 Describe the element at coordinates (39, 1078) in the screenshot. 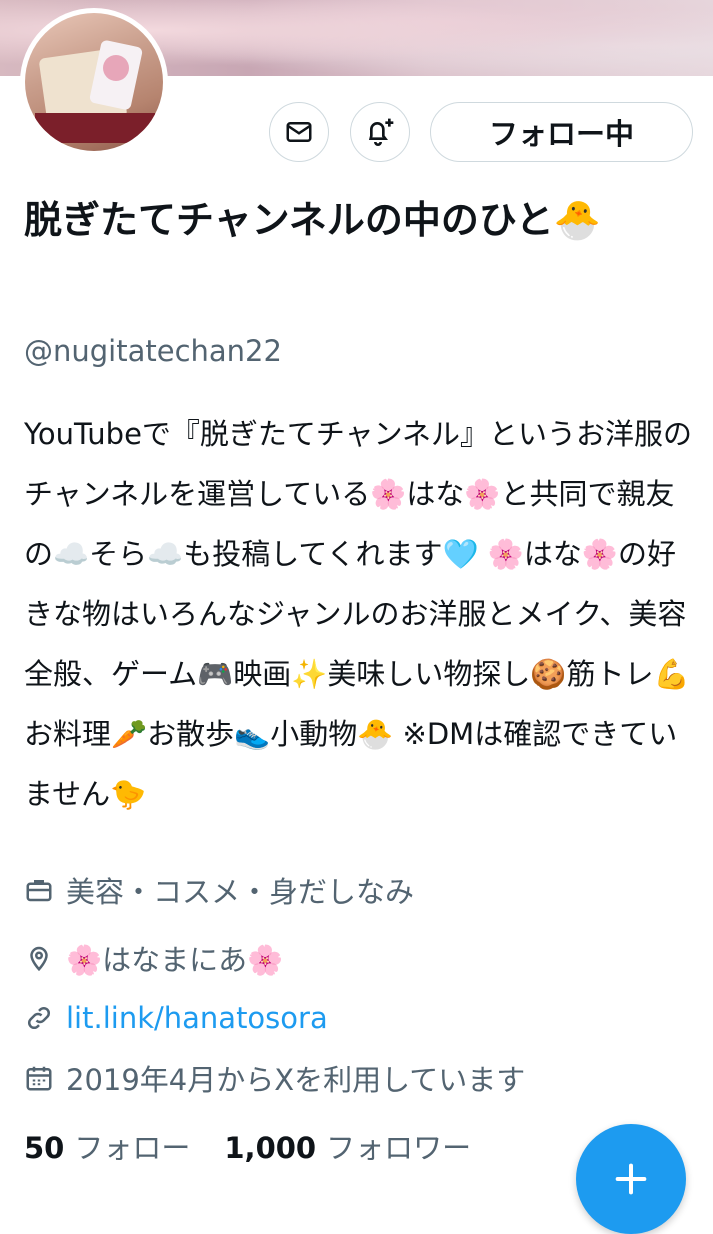

I see `calendar-icon` at that location.